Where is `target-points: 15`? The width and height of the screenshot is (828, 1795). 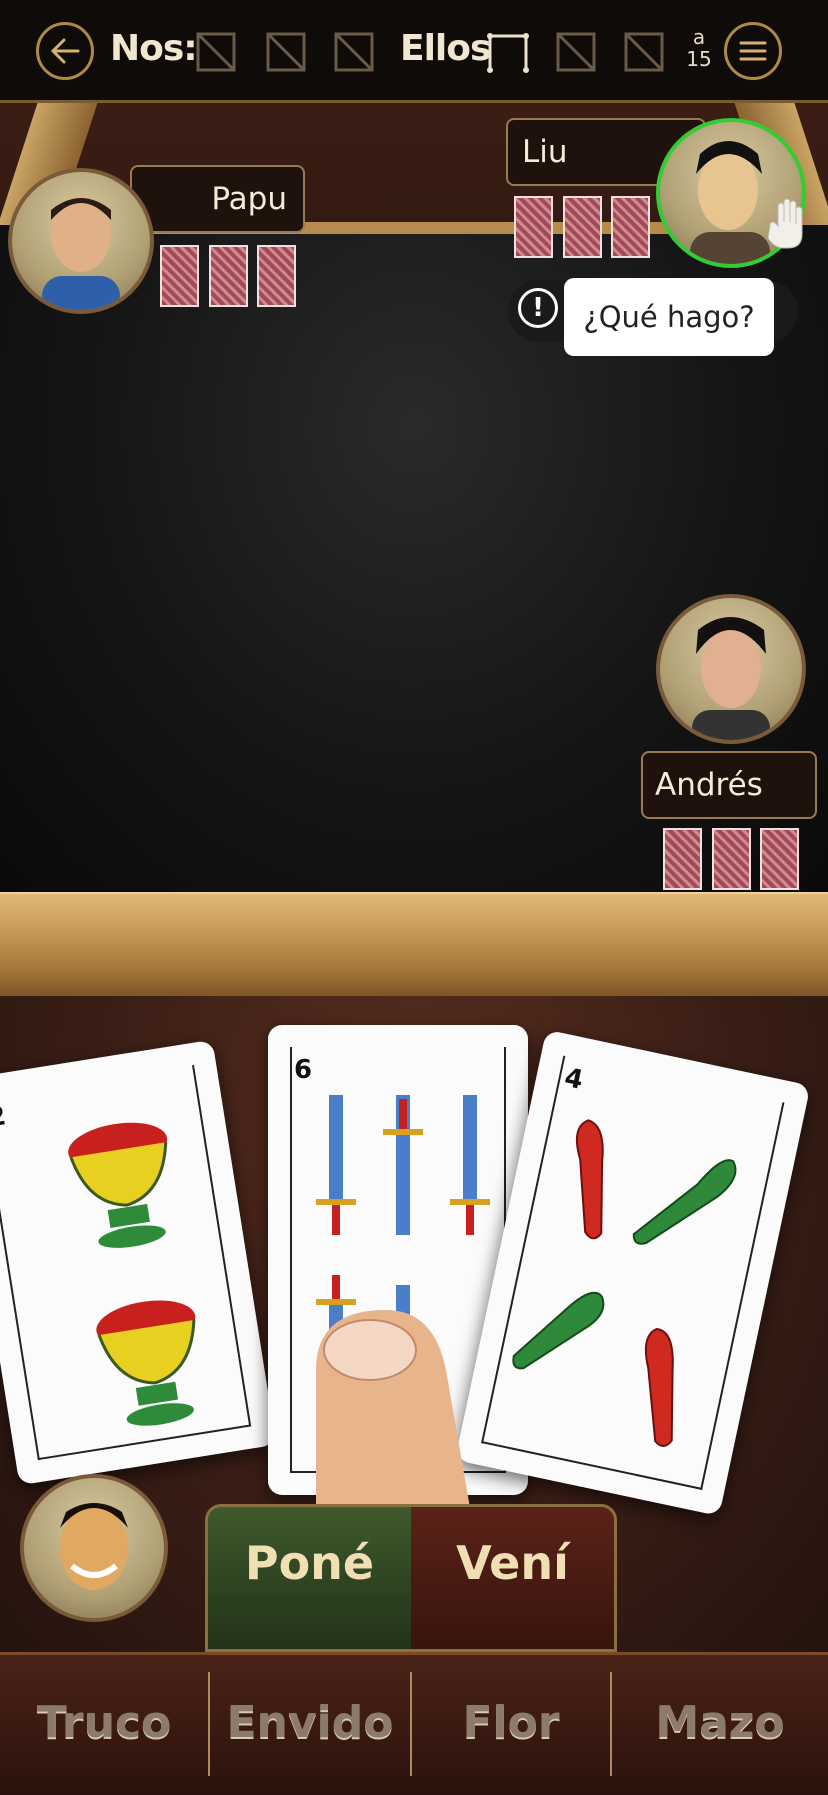
target-points: 15 is located at coordinates (699, 59).